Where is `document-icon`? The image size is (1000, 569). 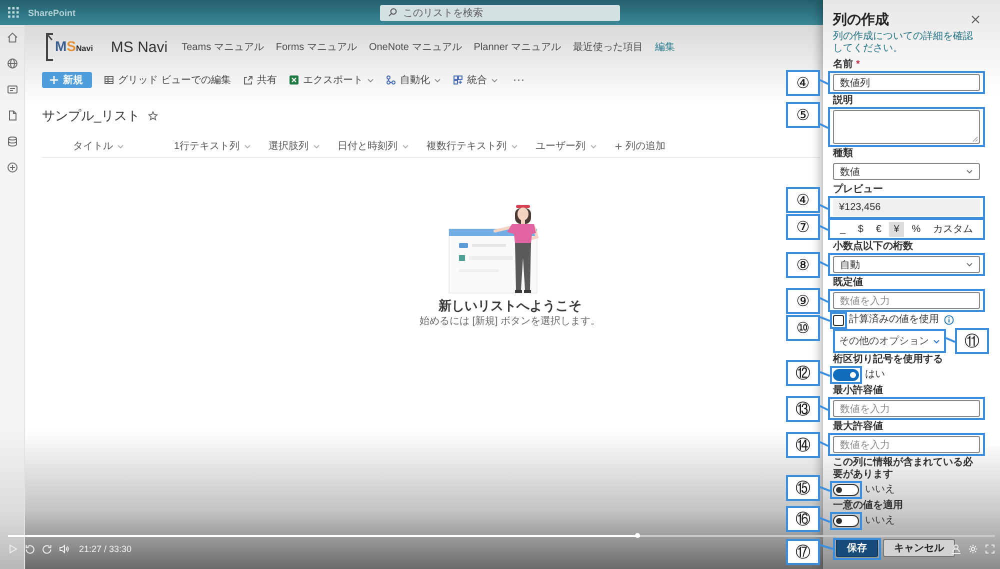 document-icon is located at coordinates (12, 115).